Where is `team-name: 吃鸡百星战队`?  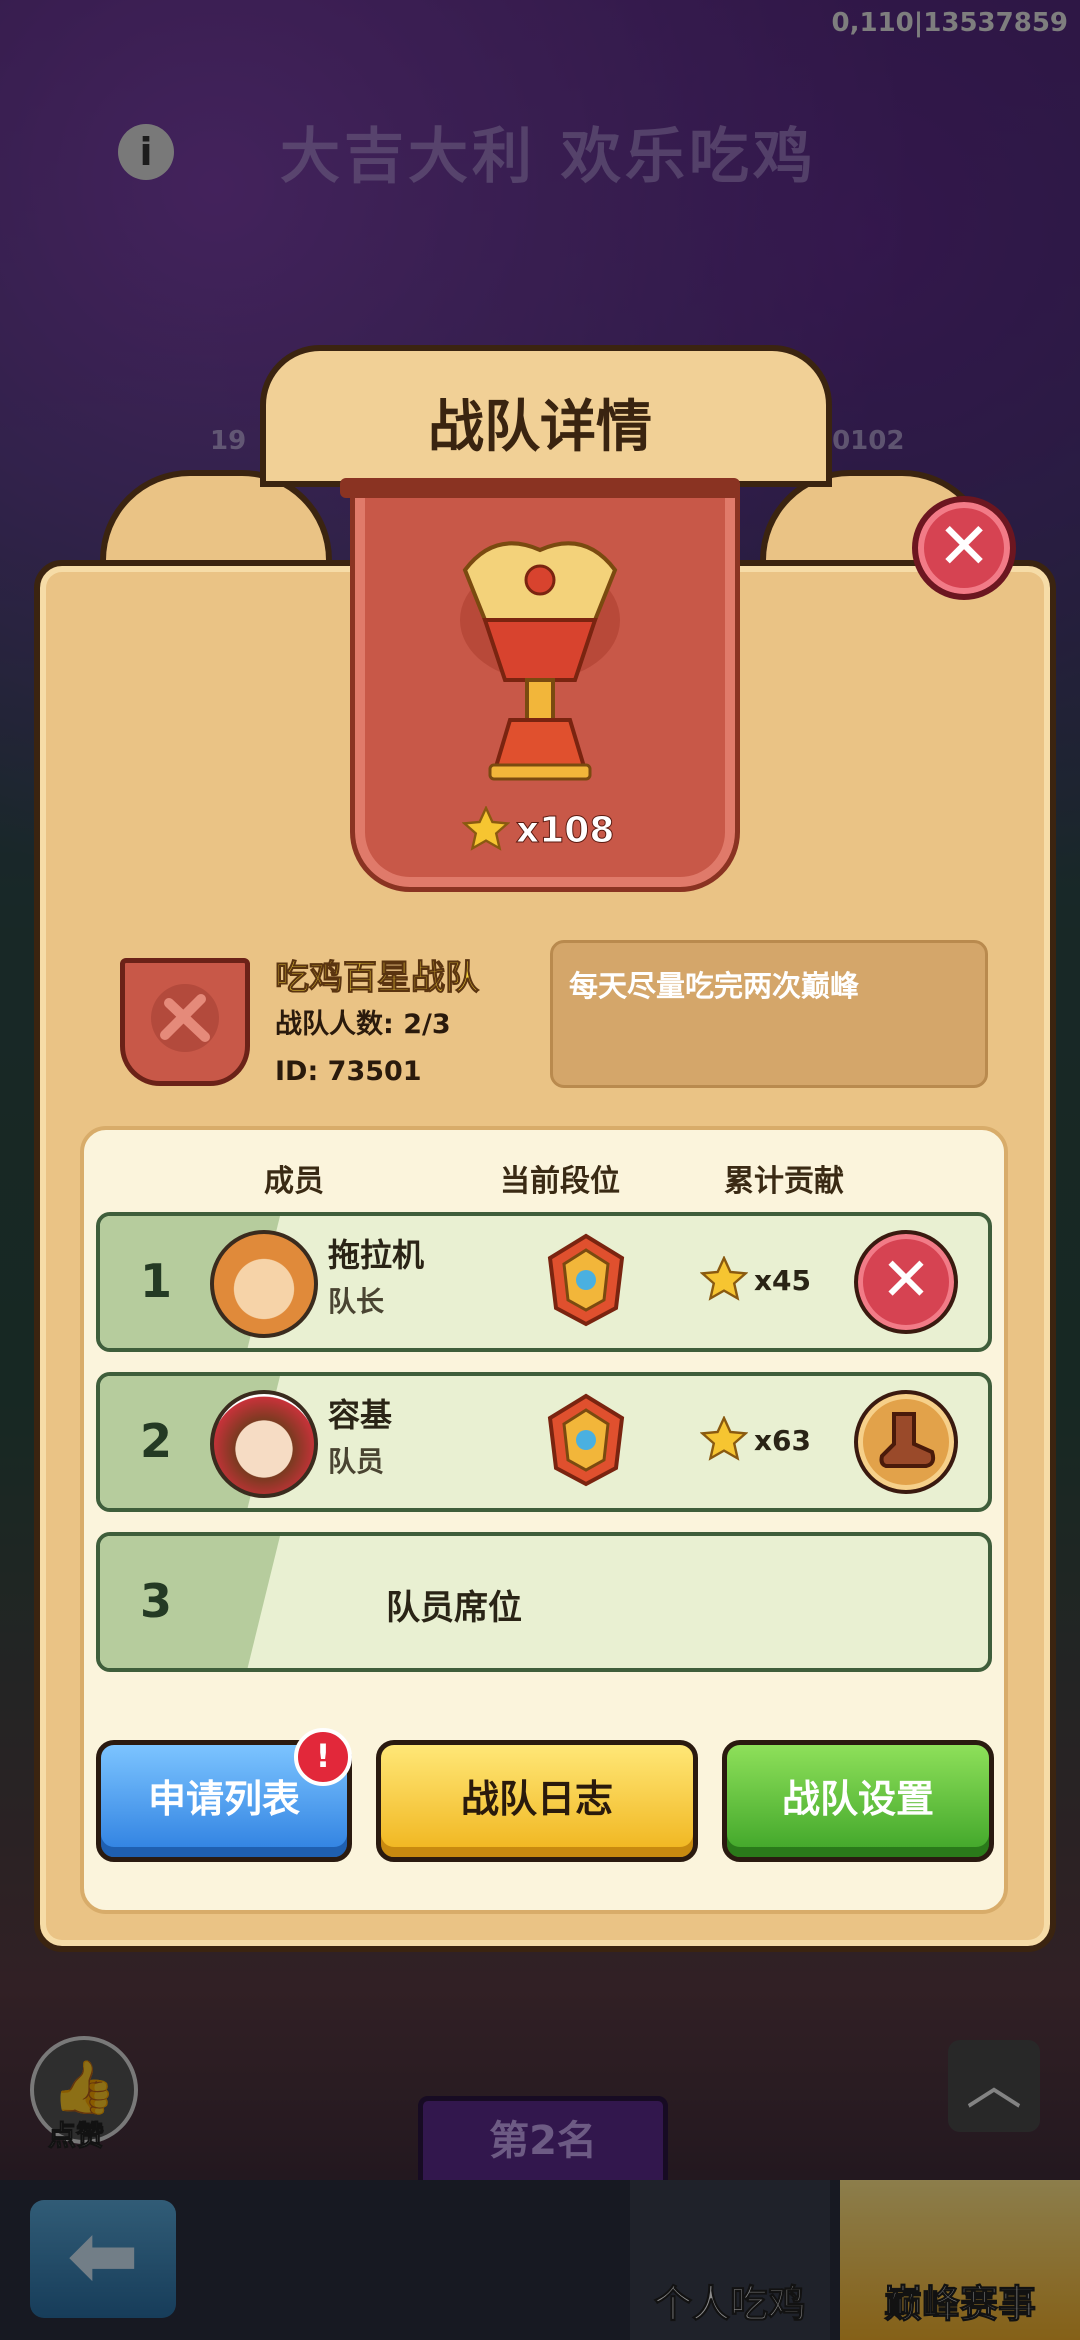
team-name: 吃鸡百星战队 is located at coordinates (377, 978).